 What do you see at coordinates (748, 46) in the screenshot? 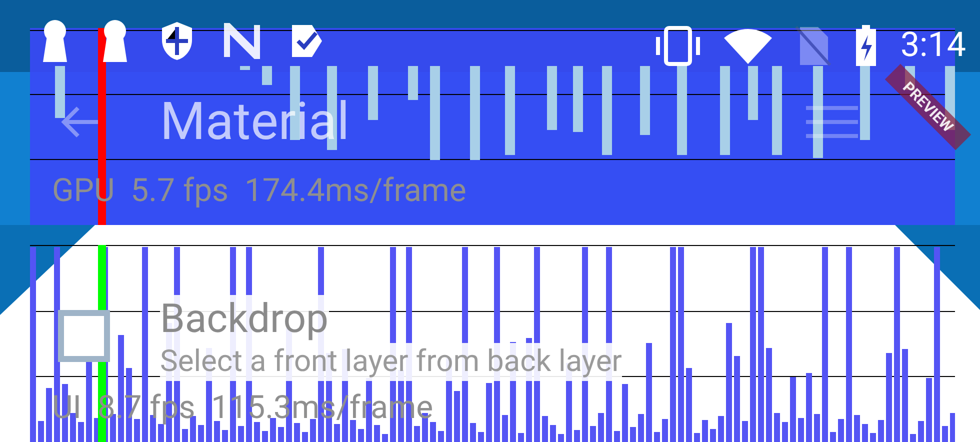
I see `wifi-icon` at bounding box center [748, 46].